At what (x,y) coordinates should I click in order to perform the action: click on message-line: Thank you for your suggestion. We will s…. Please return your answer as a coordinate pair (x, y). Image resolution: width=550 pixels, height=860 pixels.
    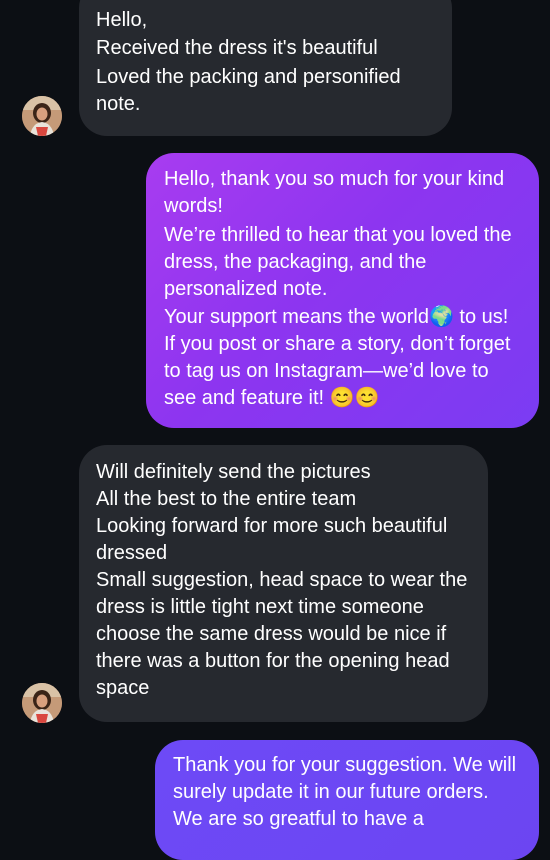
    Looking at the image, I should click on (345, 792).